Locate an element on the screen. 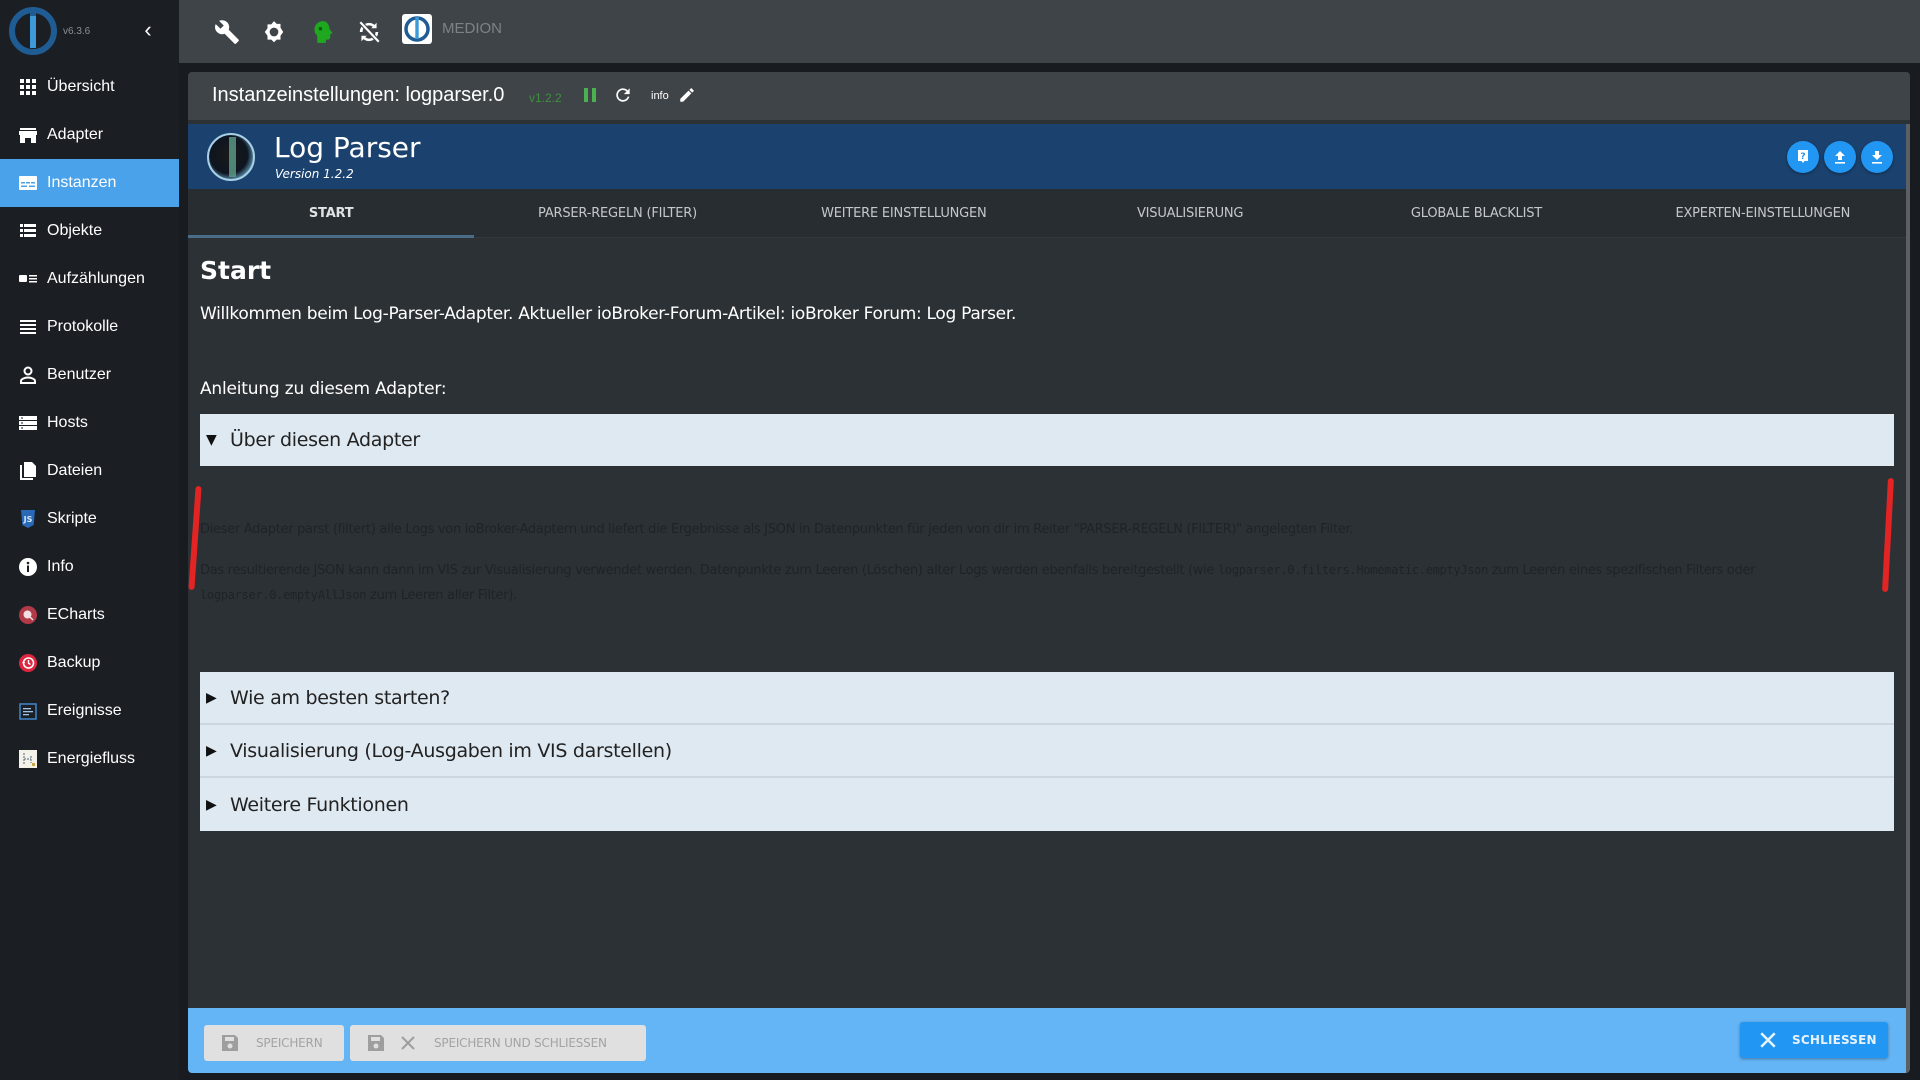  sidebar-item-echarts: ECharts is located at coordinates (89, 615).